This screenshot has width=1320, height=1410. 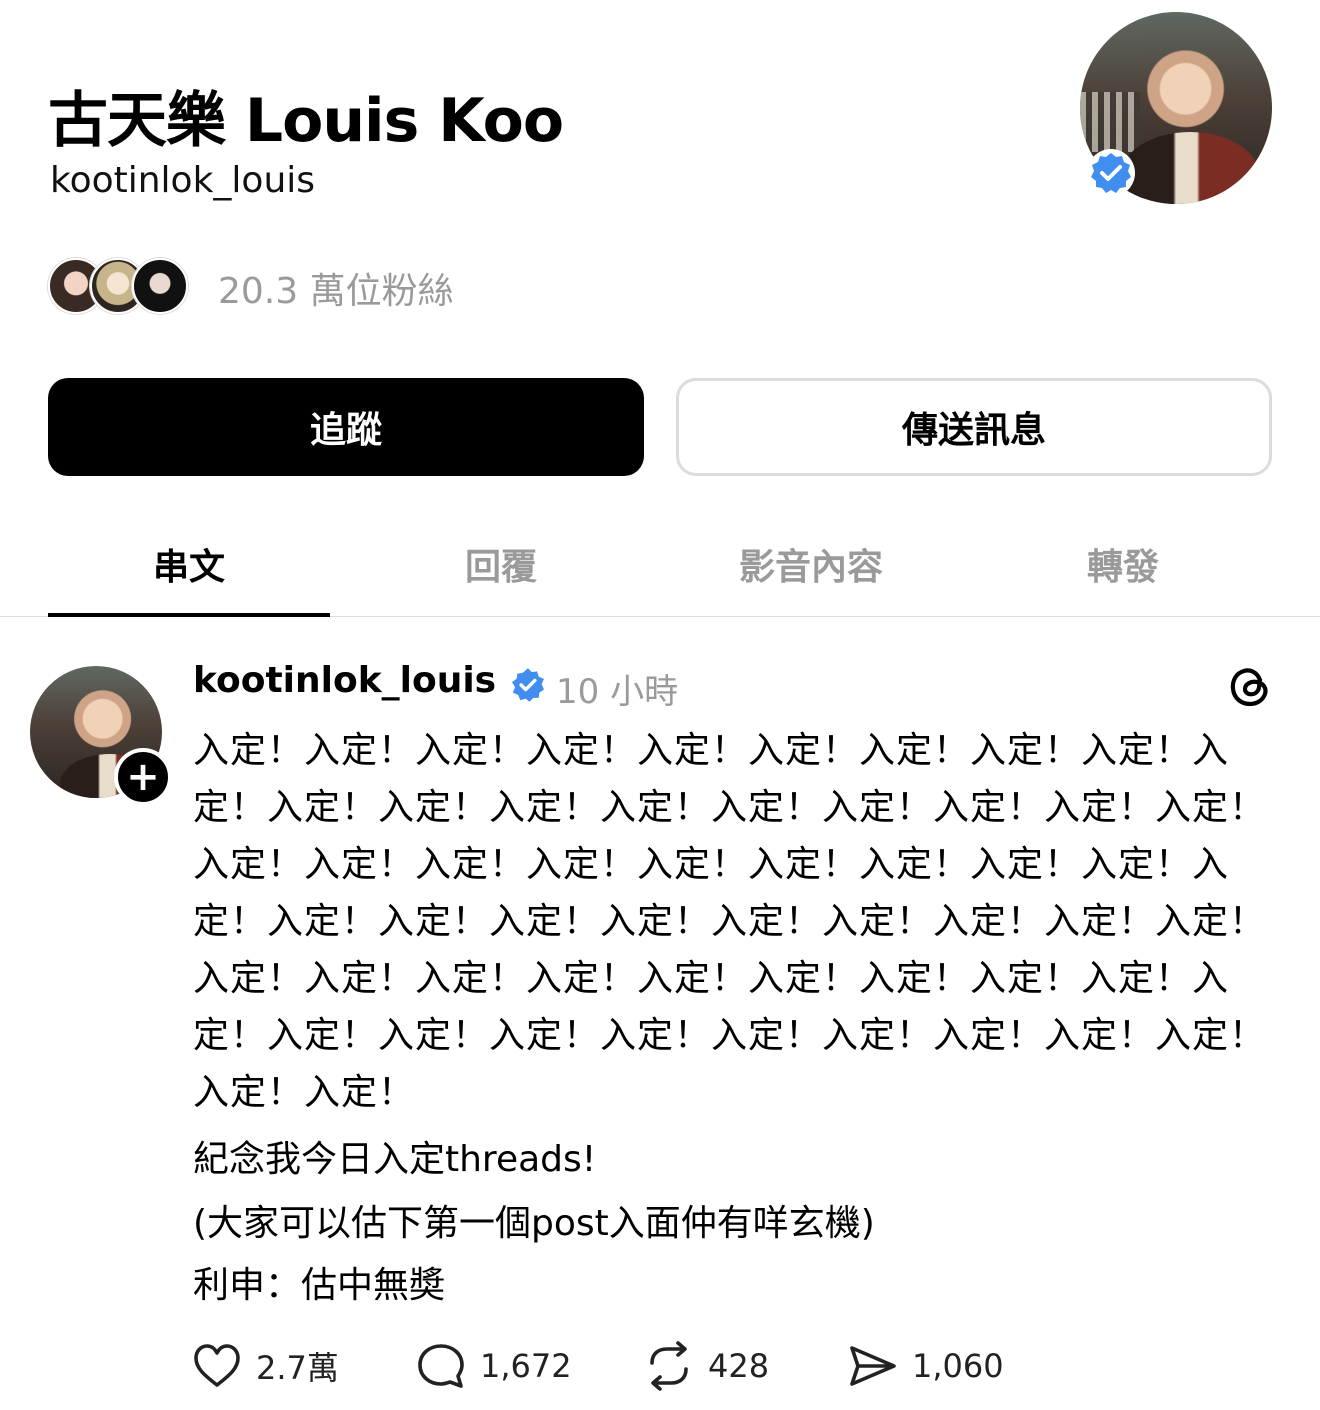 I want to click on heart-icon, so click(x=217, y=1365).